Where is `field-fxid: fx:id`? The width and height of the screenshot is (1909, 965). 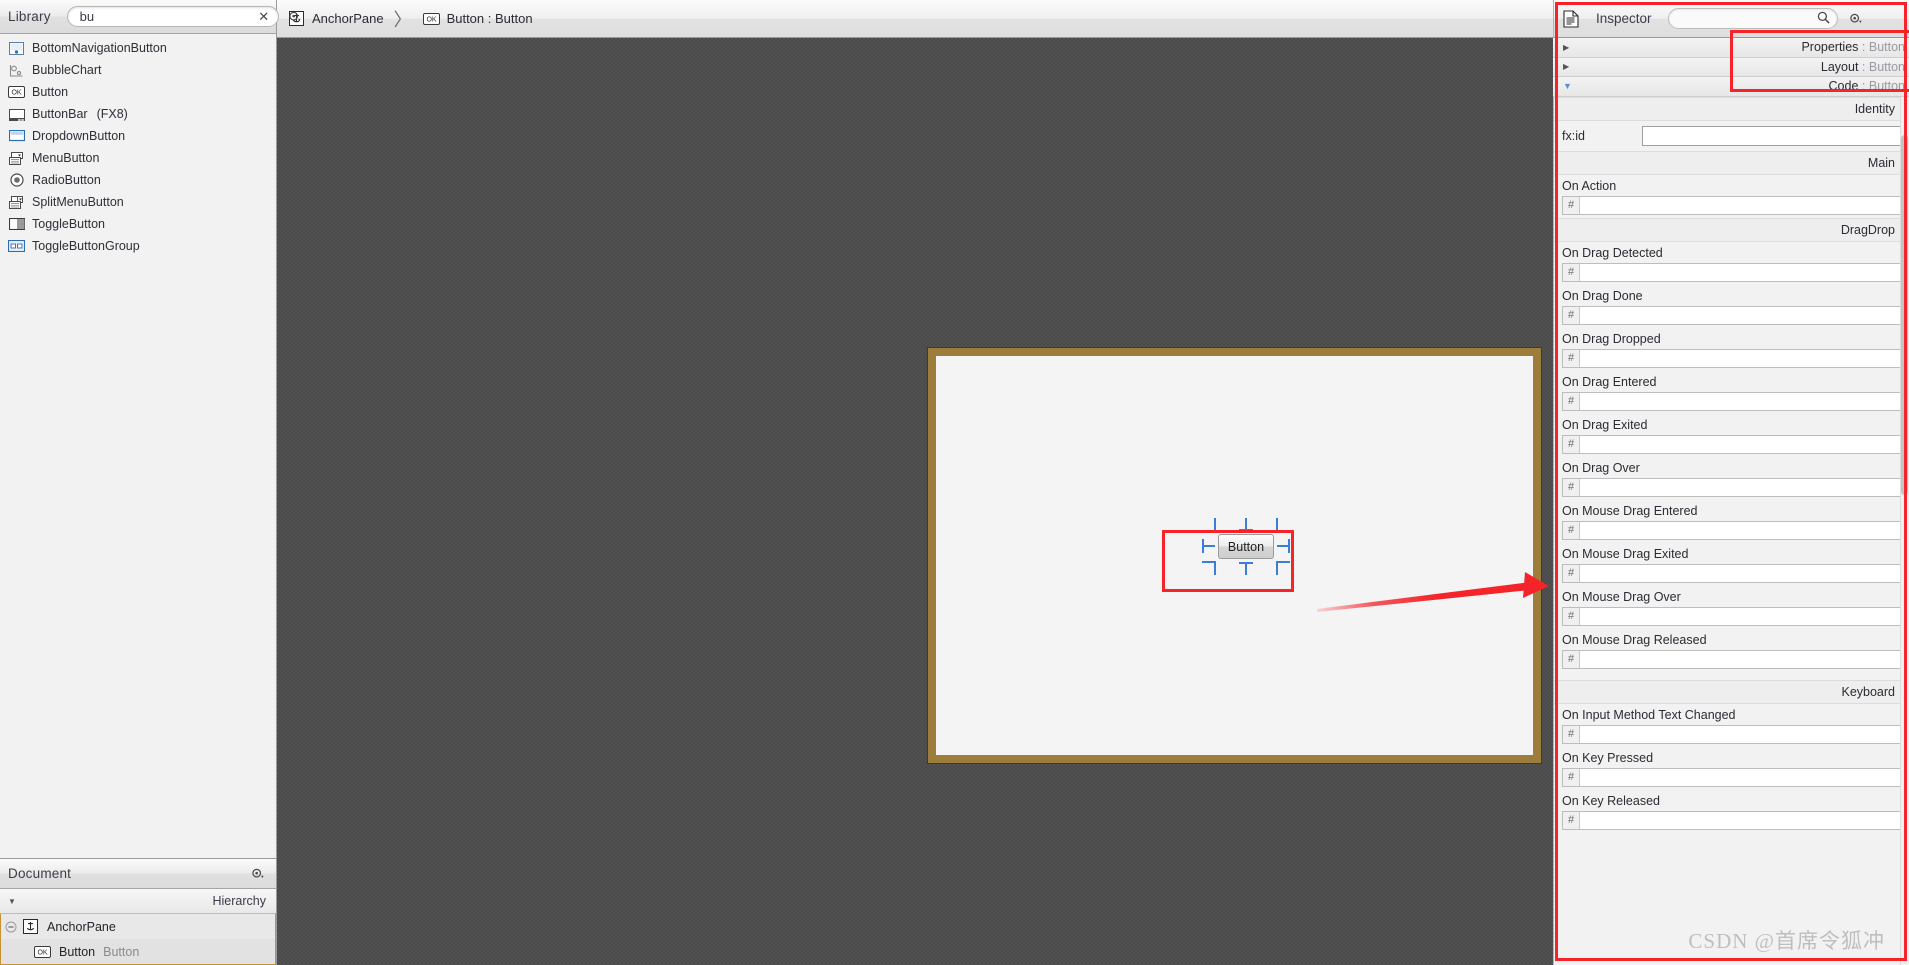
field-fxid: fx:id is located at coordinates (1731, 136).